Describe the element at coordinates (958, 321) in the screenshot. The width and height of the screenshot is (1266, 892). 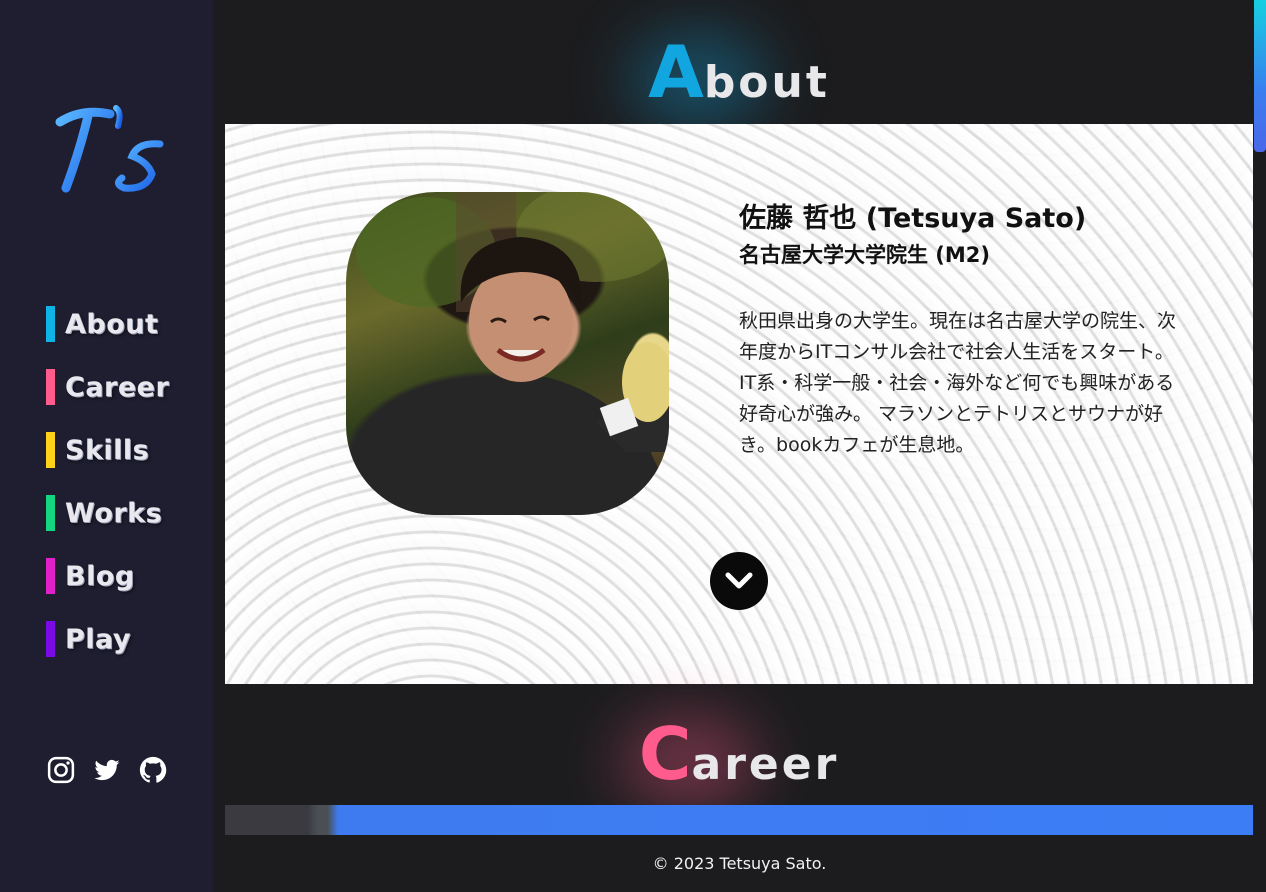
I see `bio-line: 秋田県出身の大学生。現在は名古屋大学の院生、次` at that location.